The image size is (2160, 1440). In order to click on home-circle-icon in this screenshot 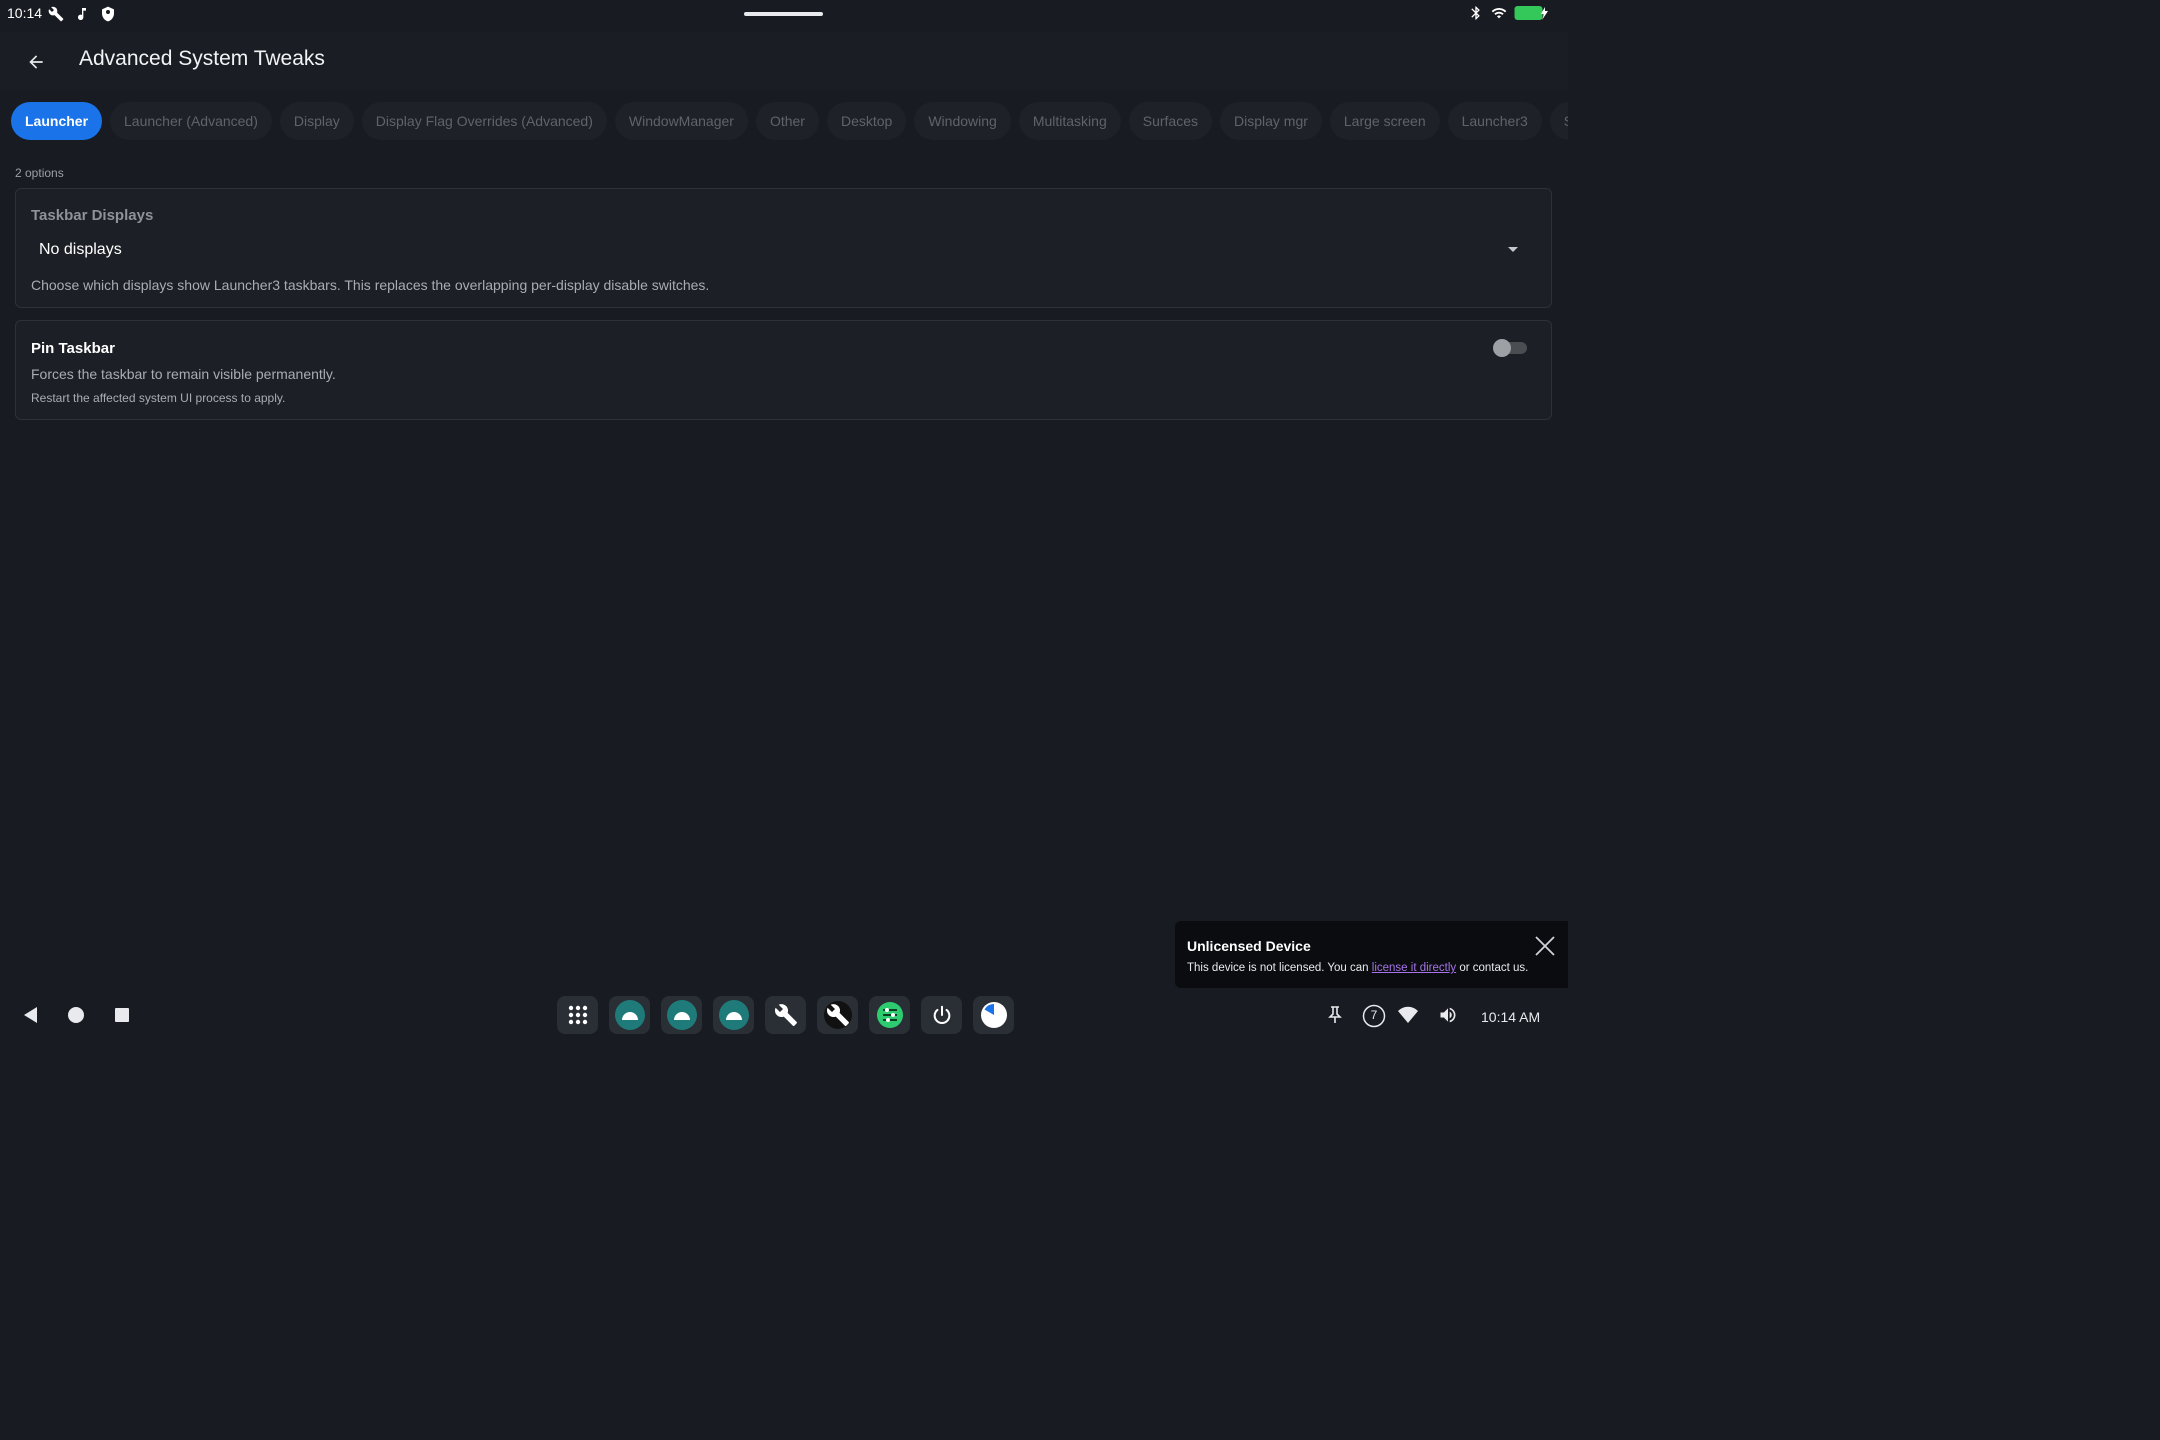, I will do `click(76, 1015)`.